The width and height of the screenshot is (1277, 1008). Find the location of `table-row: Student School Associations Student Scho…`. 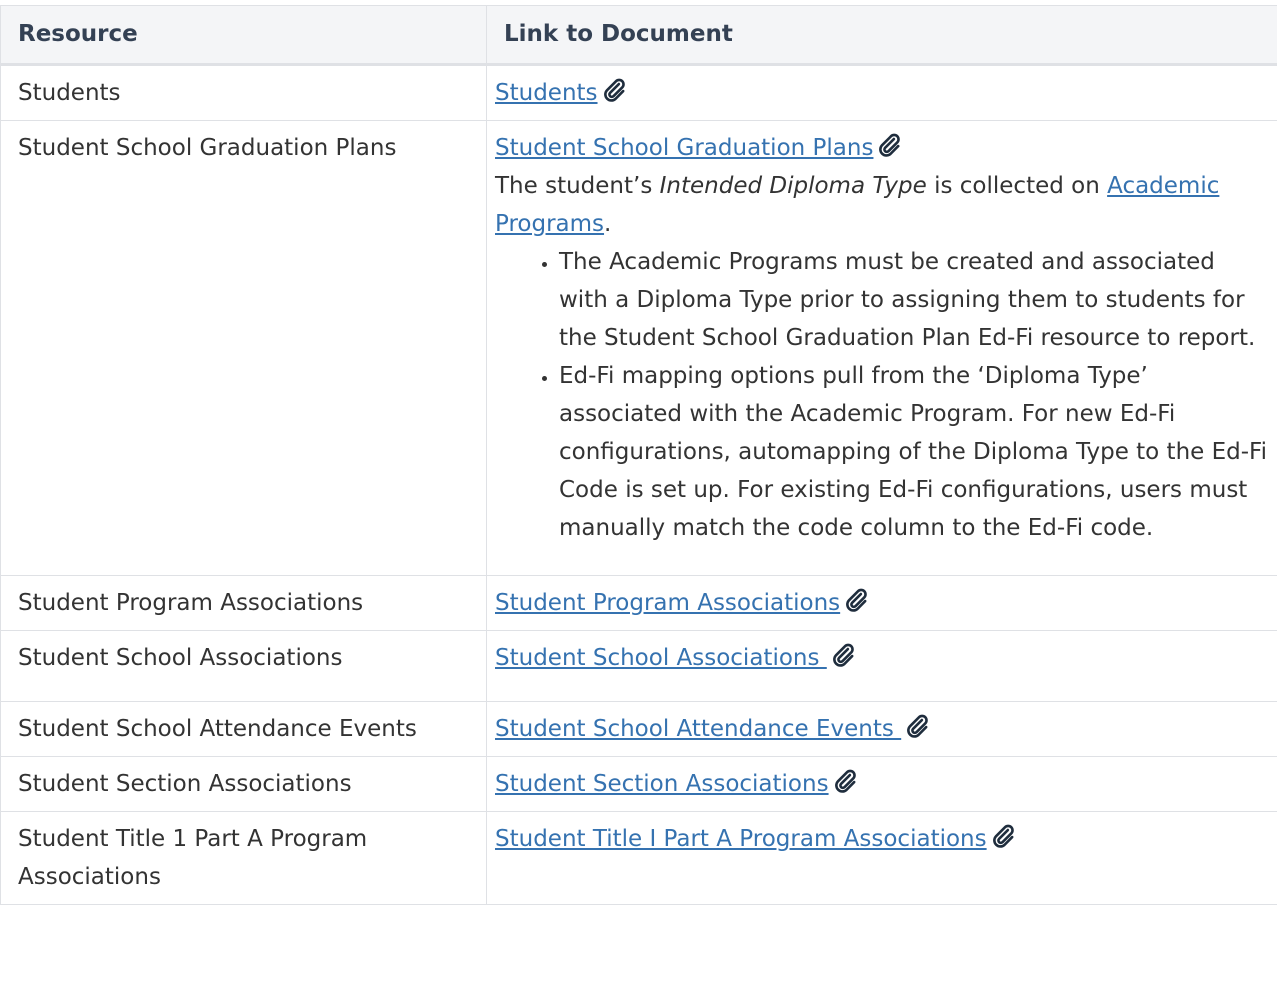

table-row: Student School Associations Student Scho… is located at coordinates (639, 666).